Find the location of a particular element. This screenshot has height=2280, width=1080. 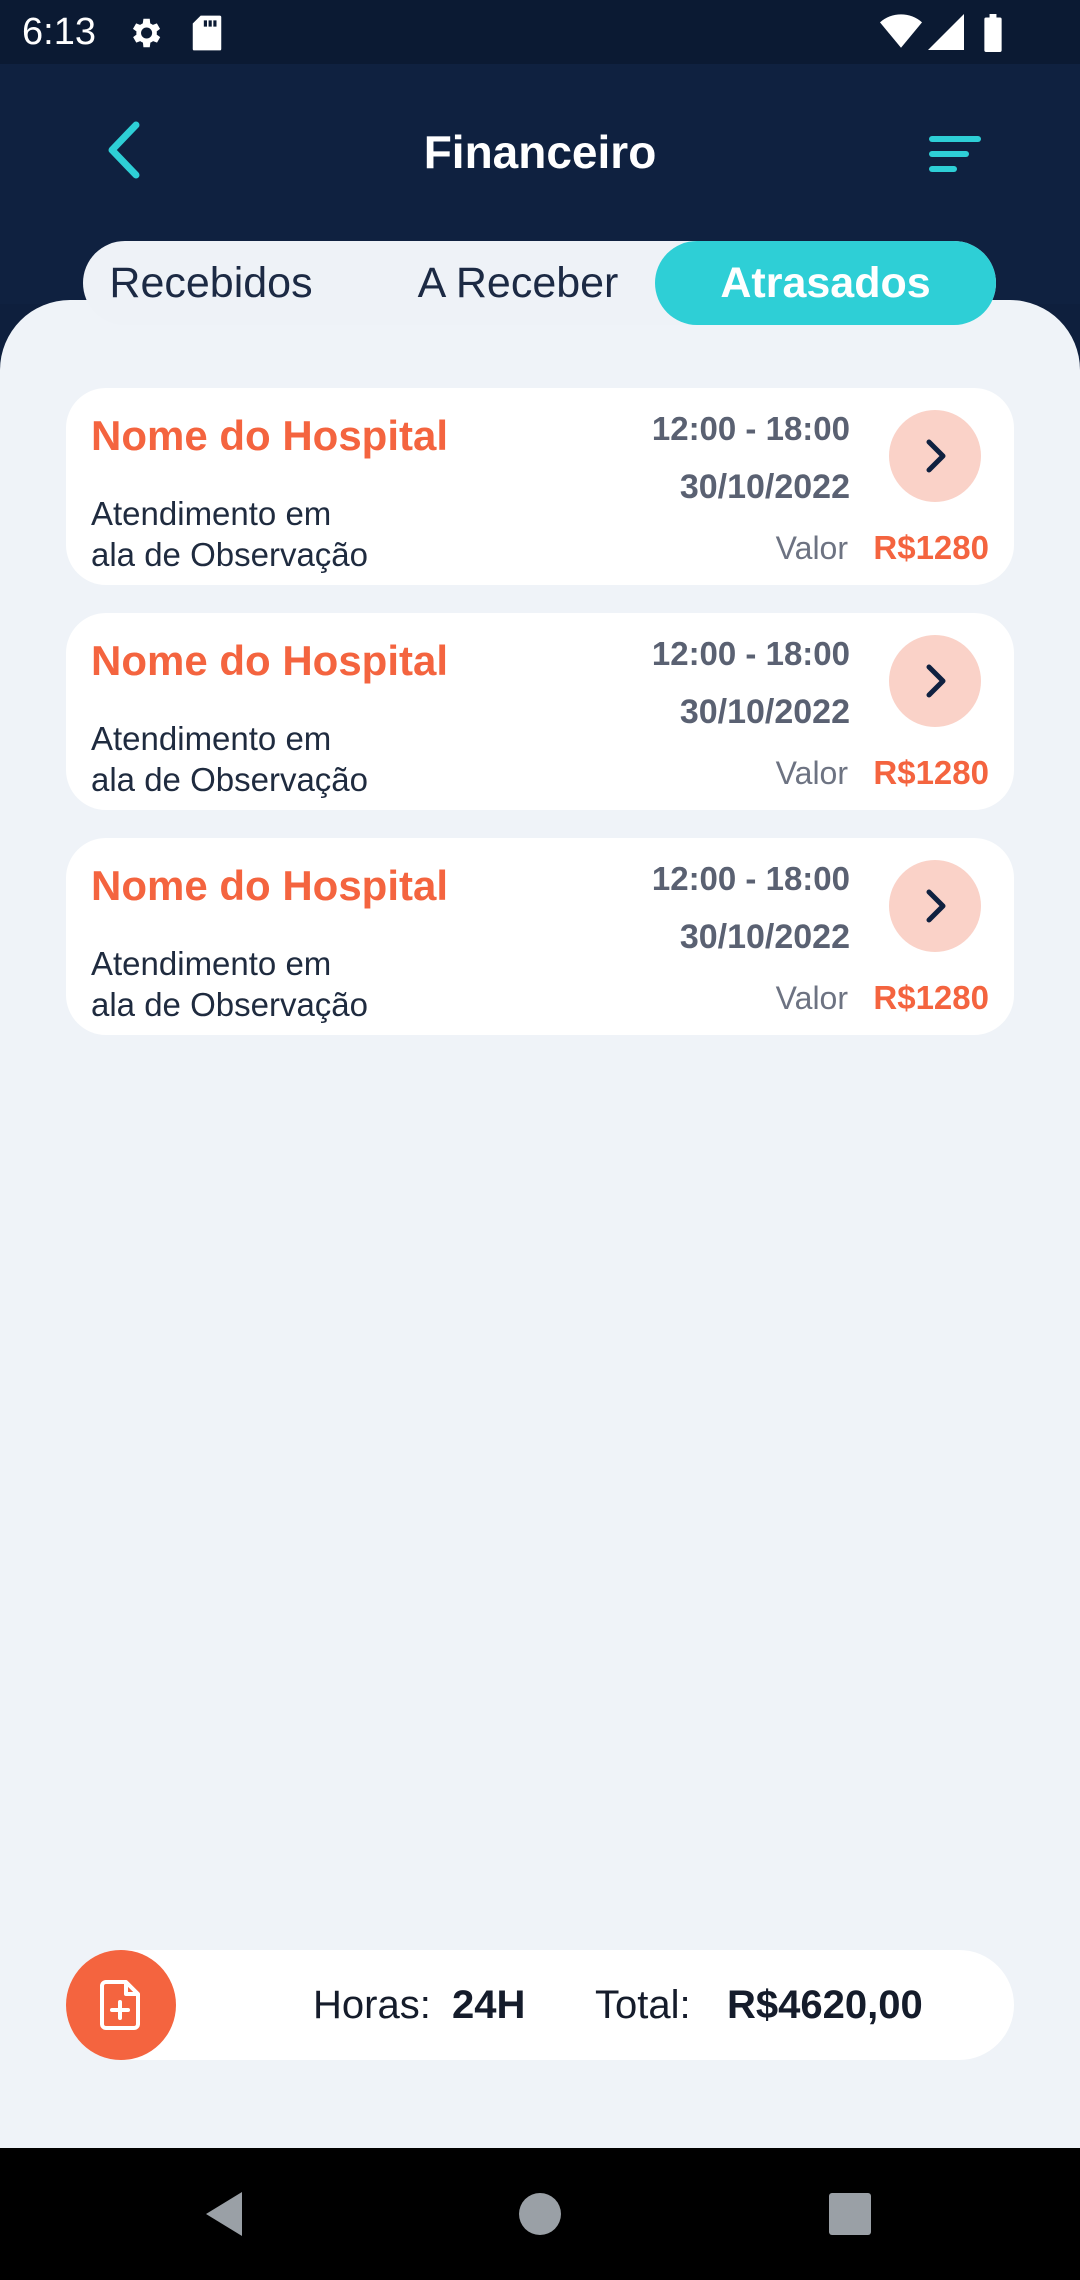

back-triangle-icon is located at coordinates (226, 2214).